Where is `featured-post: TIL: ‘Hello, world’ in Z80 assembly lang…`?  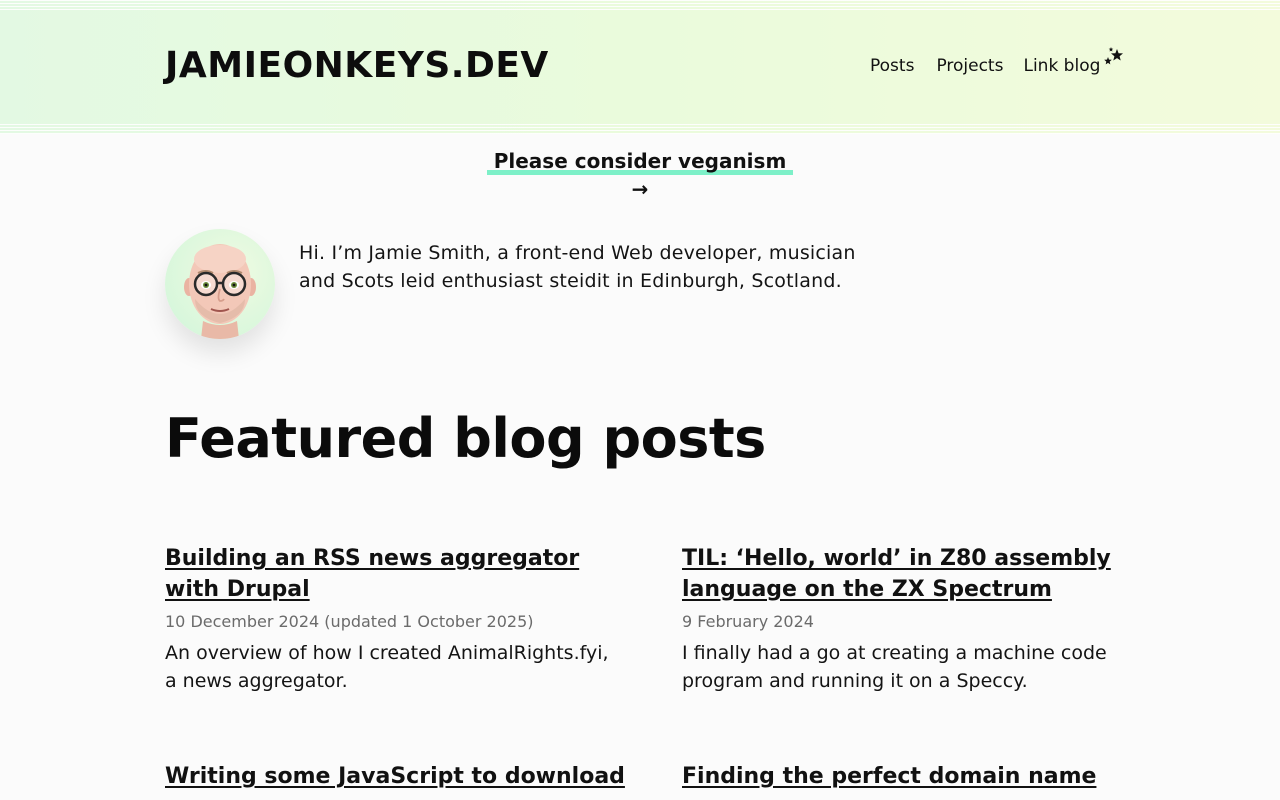 featured-post: TIL: ‘Hello, world’ in Z80 assembly lang… is located at coordinates (912, 619).